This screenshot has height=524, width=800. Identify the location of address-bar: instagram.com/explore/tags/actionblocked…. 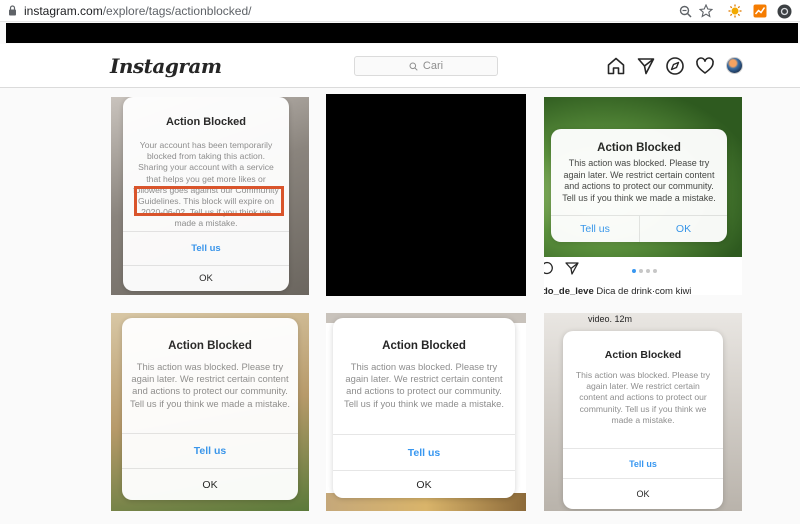
(137, 11).